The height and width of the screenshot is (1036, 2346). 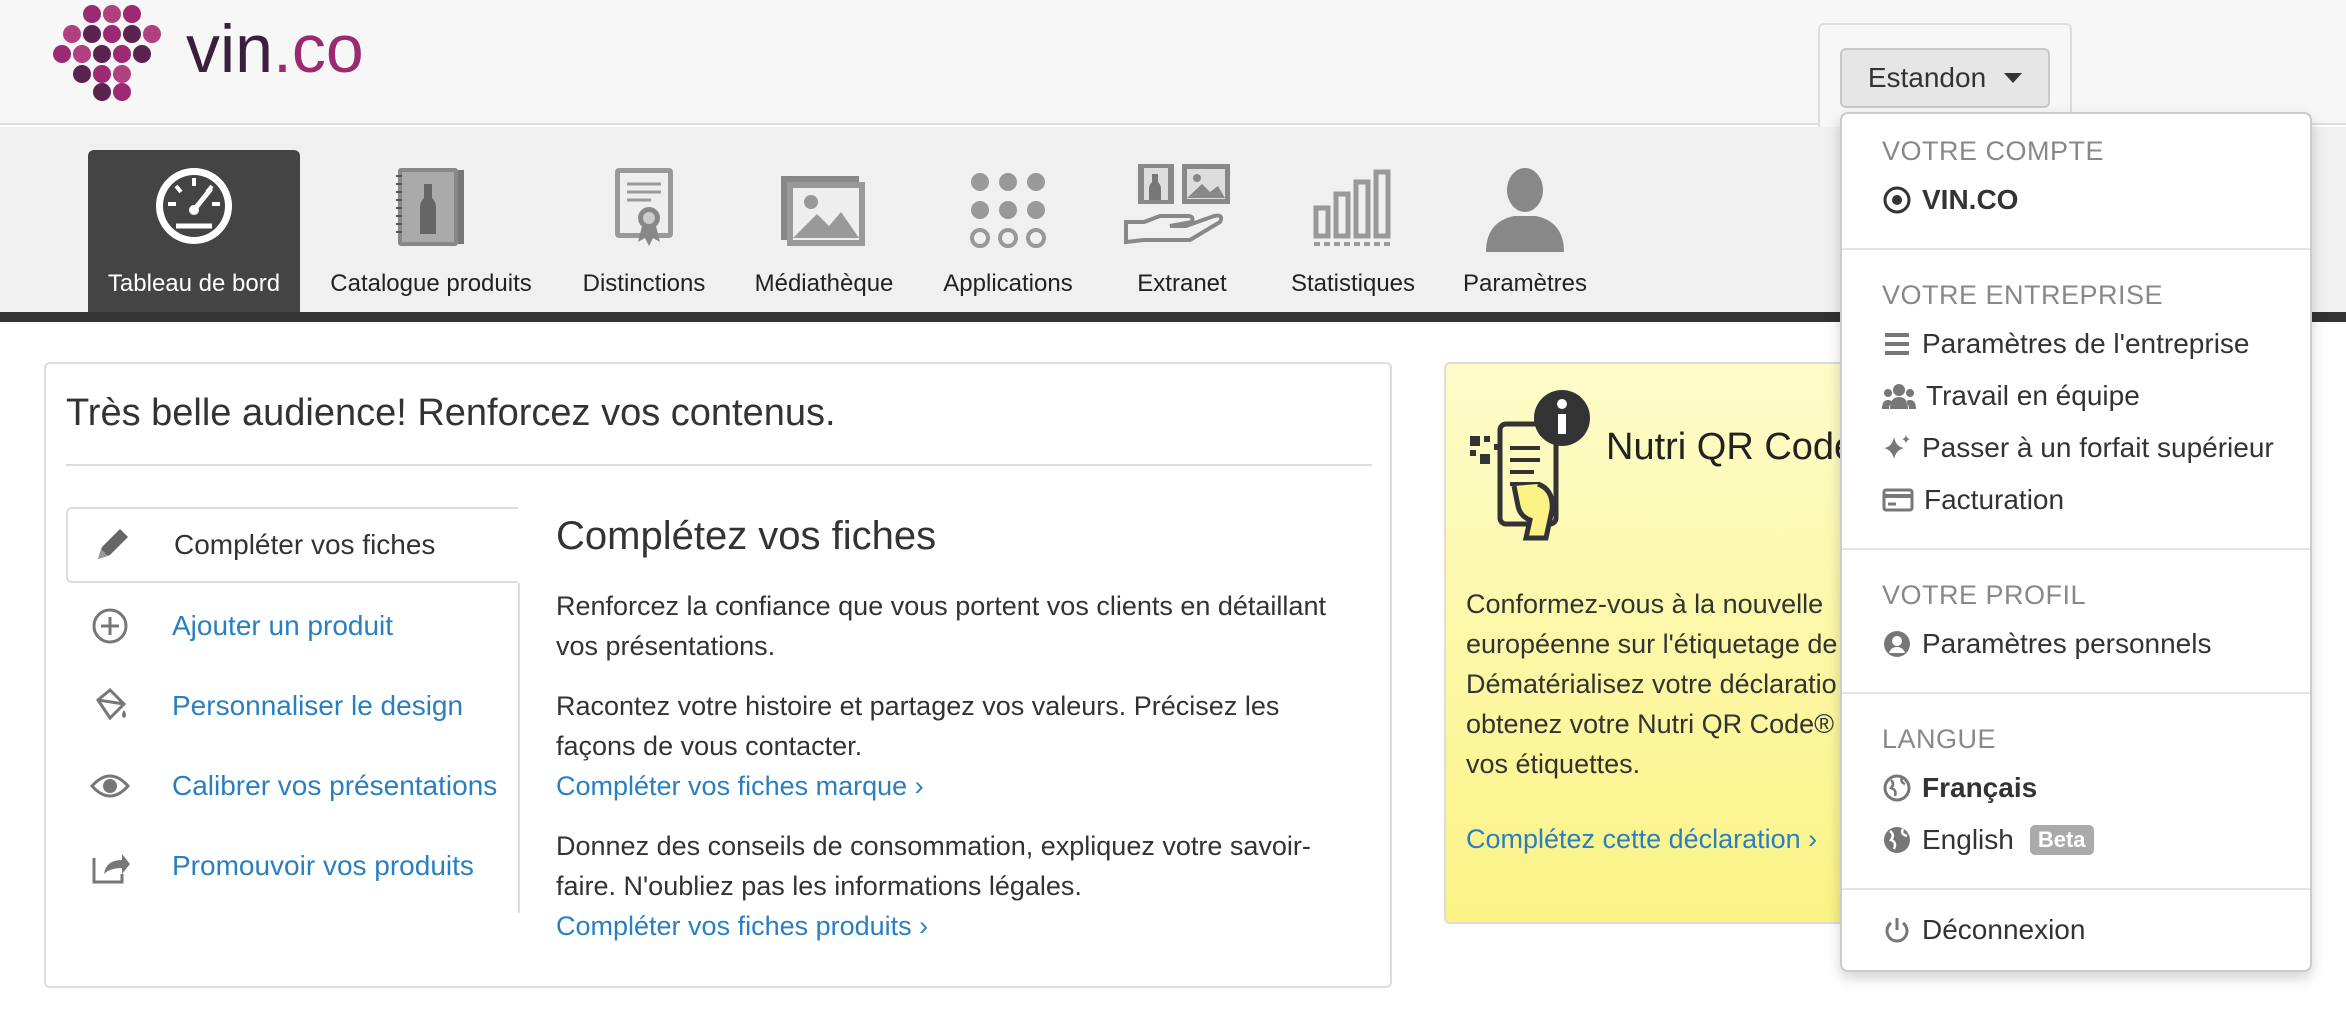 I want to click on card-text-line: vos étiquettes., so click(x=1553, y=764).